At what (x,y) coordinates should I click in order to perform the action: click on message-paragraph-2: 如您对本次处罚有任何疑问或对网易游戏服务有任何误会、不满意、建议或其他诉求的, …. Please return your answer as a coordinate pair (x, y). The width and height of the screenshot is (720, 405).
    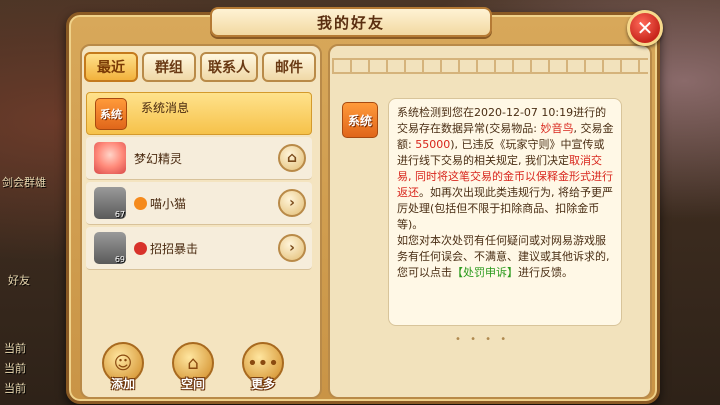
    Looking at the image, I should click on (503, 256).